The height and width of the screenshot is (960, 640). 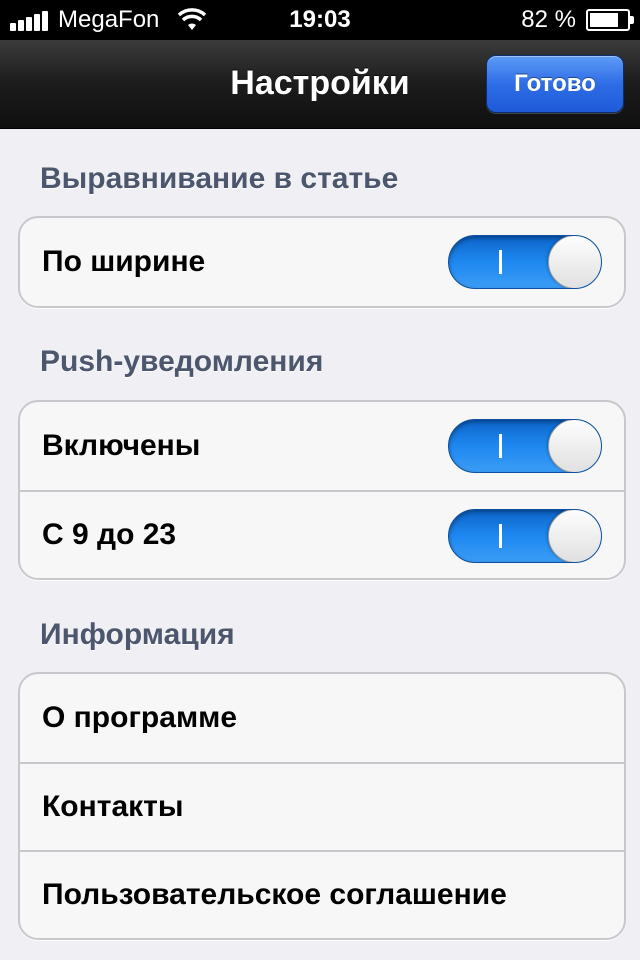 What do you see at coordinates (320, 20) in the screenshot?
I see `status-bar: MegaFon 19:03 82 %` at bounding box center [320, 20].